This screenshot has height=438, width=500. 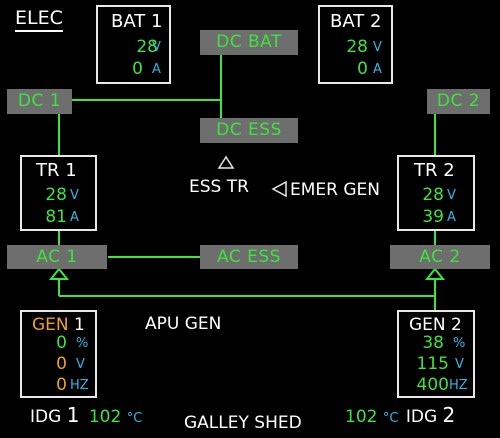 What do you see at coordinates (61, 385) in the screenshot?
I see `gen1-freq-value: 0` at bounding box center [61, 385].